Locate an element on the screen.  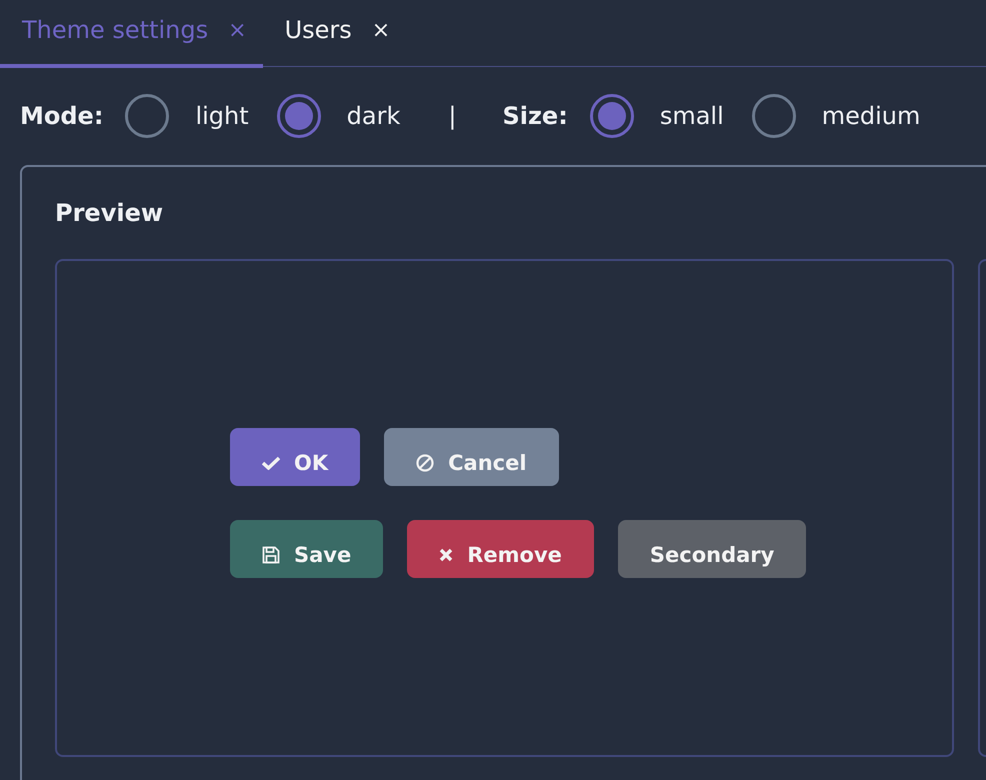
radio-label: medium is located at coordinates (871, 116).